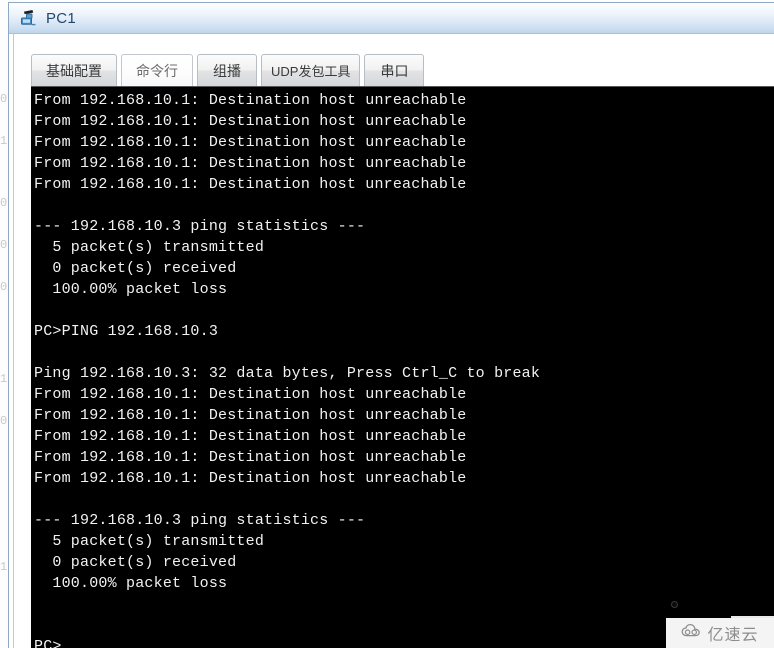 The width and height of the screenshot is (774, 648). What do you see at coordinates (61, 18) in the screenshot?
I see `window-title: PC1` at bounding box center [61, 18].